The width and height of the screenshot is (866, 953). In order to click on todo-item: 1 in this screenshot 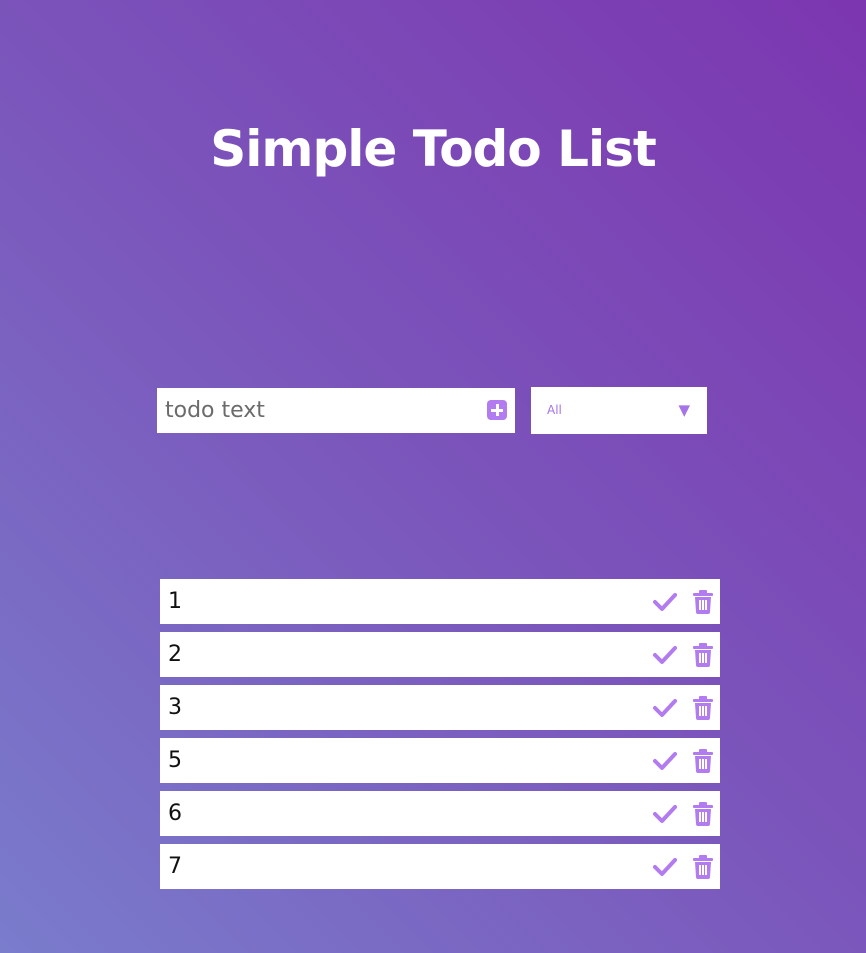, I will do `click(440, 601)`.